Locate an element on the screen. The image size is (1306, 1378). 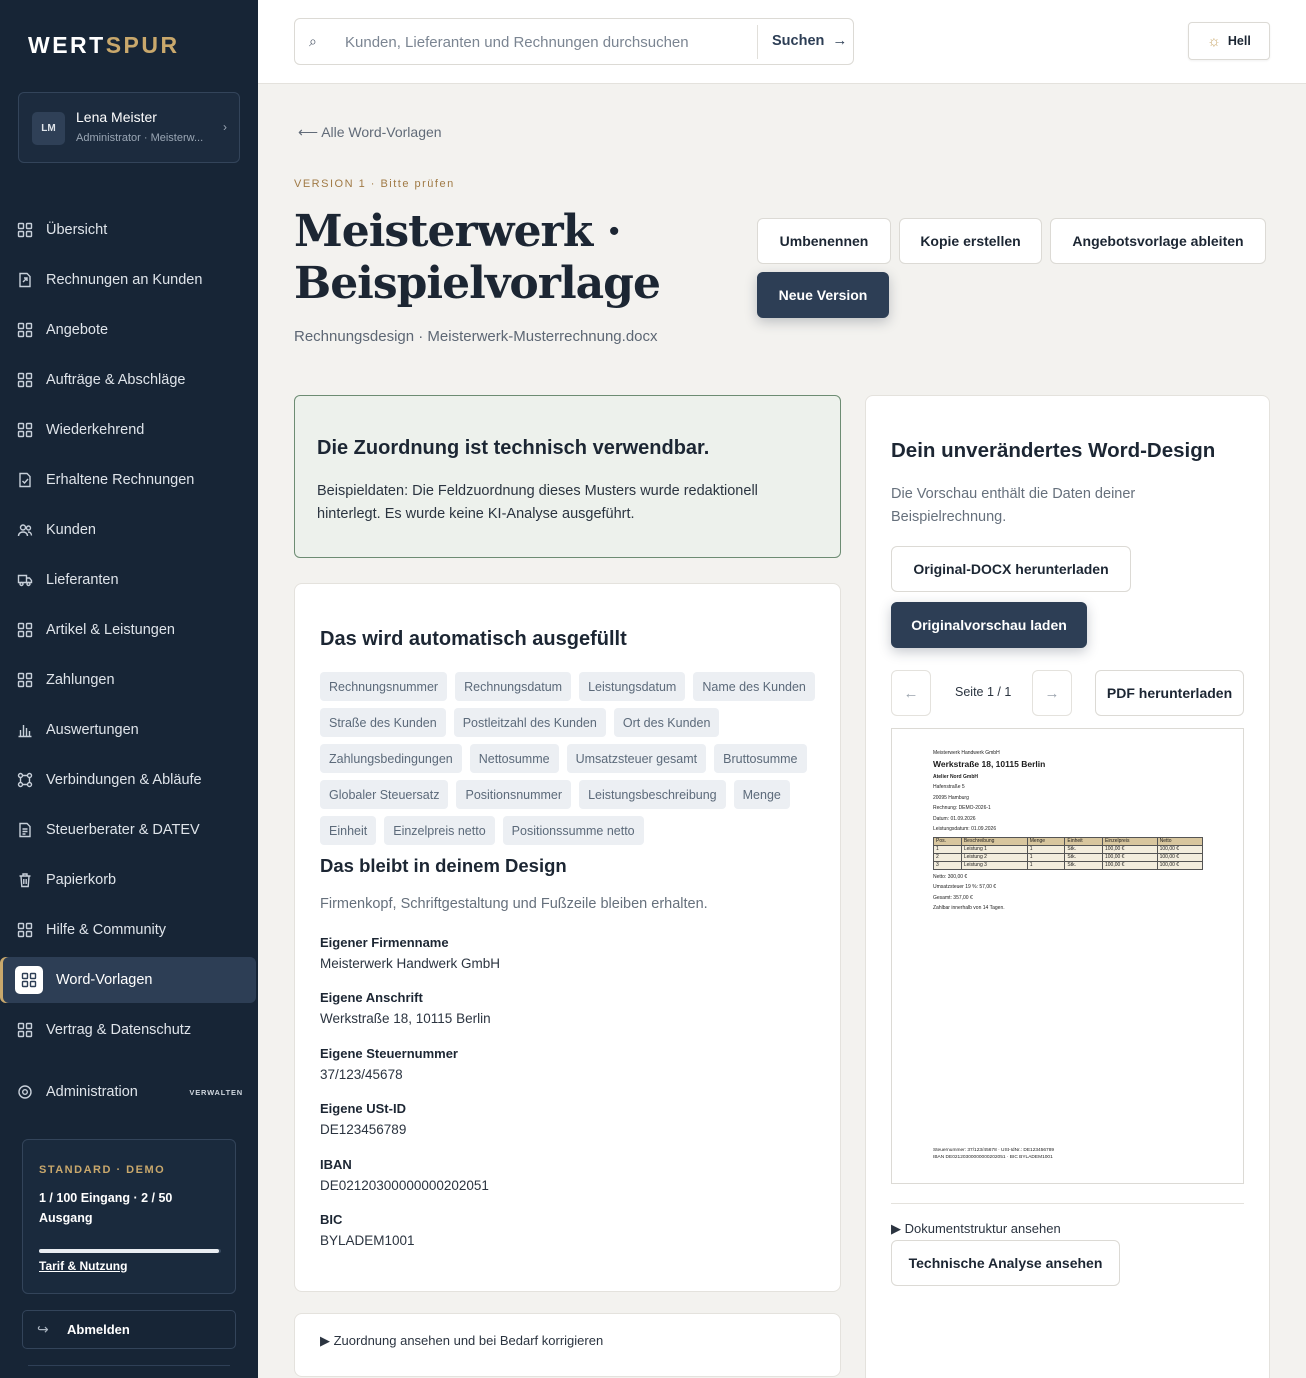
property-value: Werkstraße 18, 10115 Berlin is located at coordinates (405, 1018).